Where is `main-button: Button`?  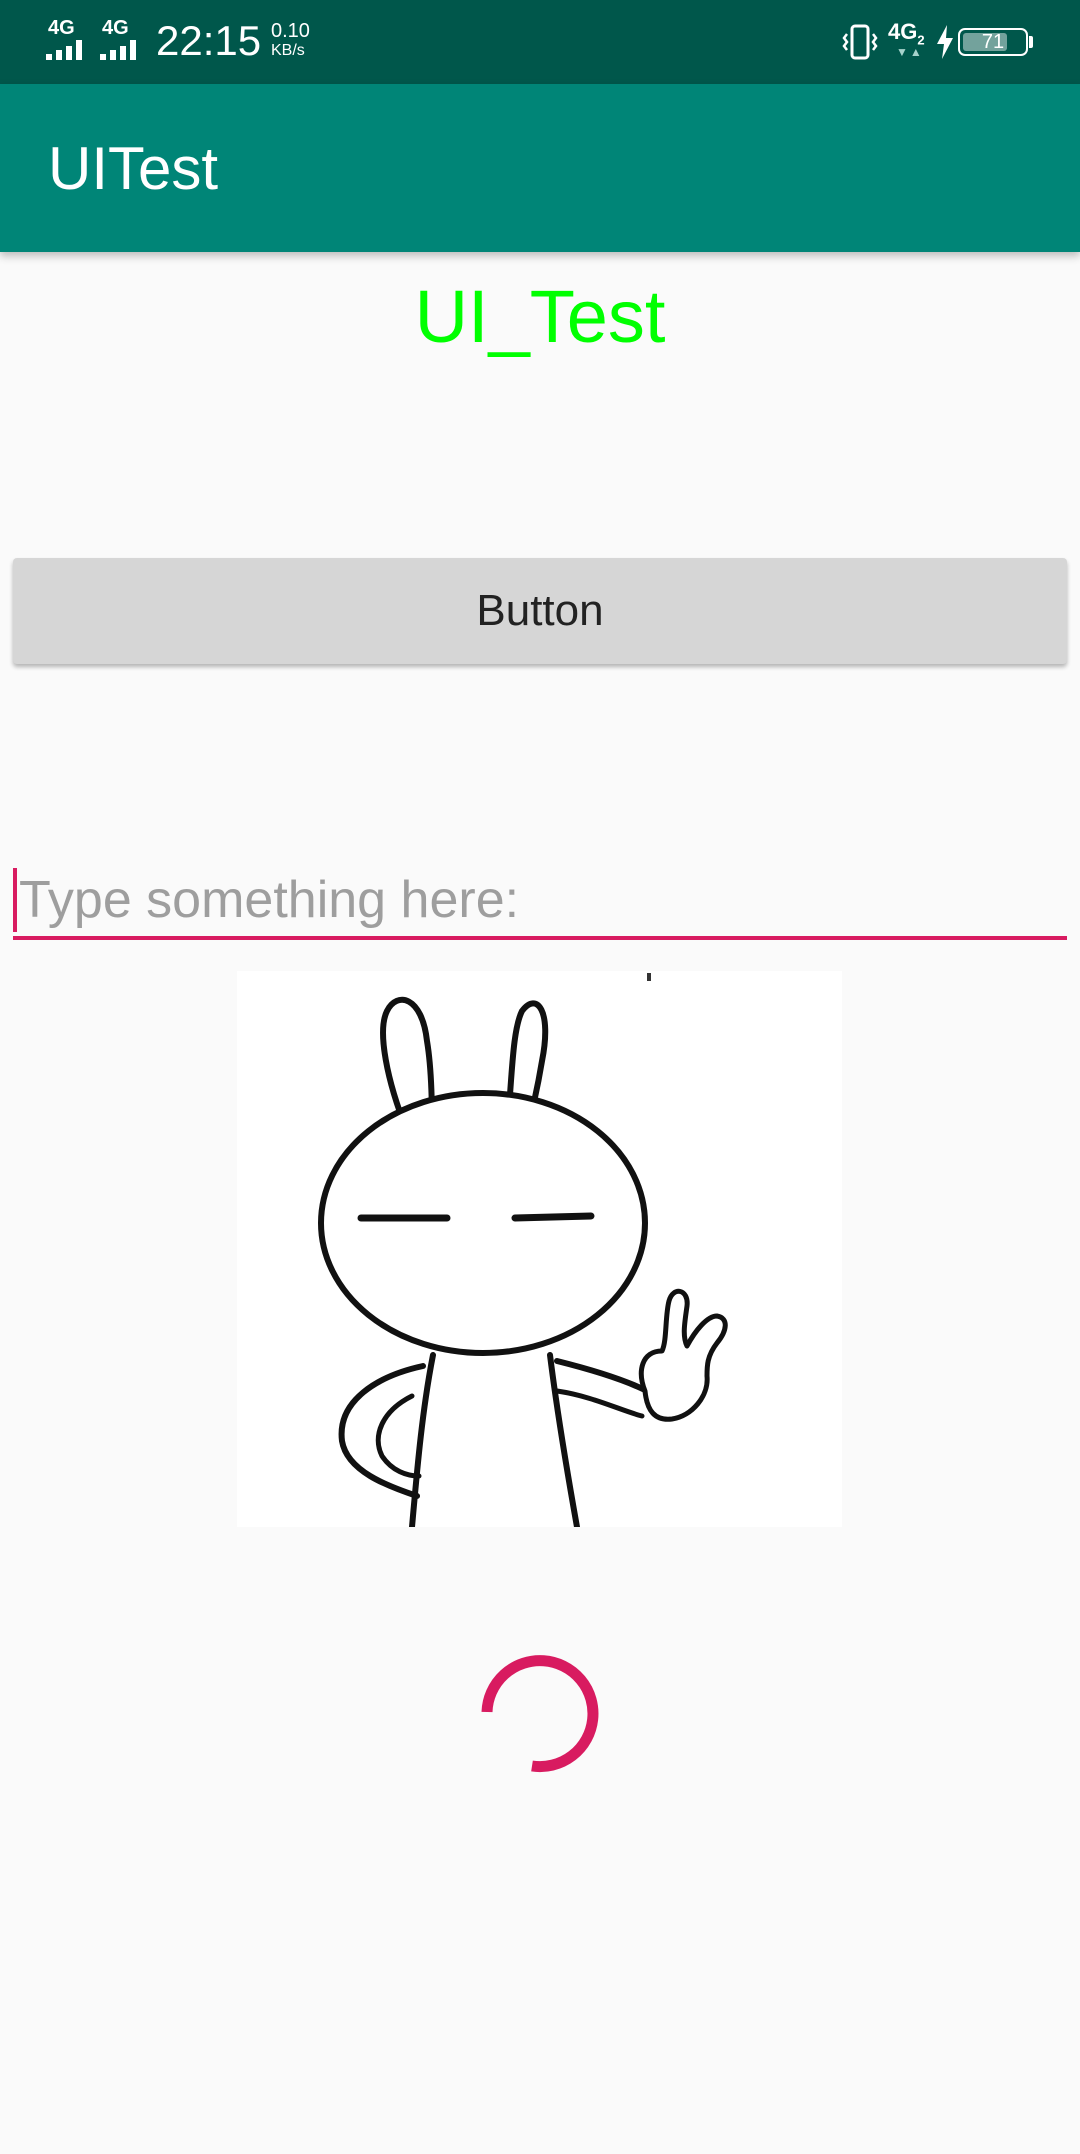 main-button: Button is located at coordinates (540, 611).